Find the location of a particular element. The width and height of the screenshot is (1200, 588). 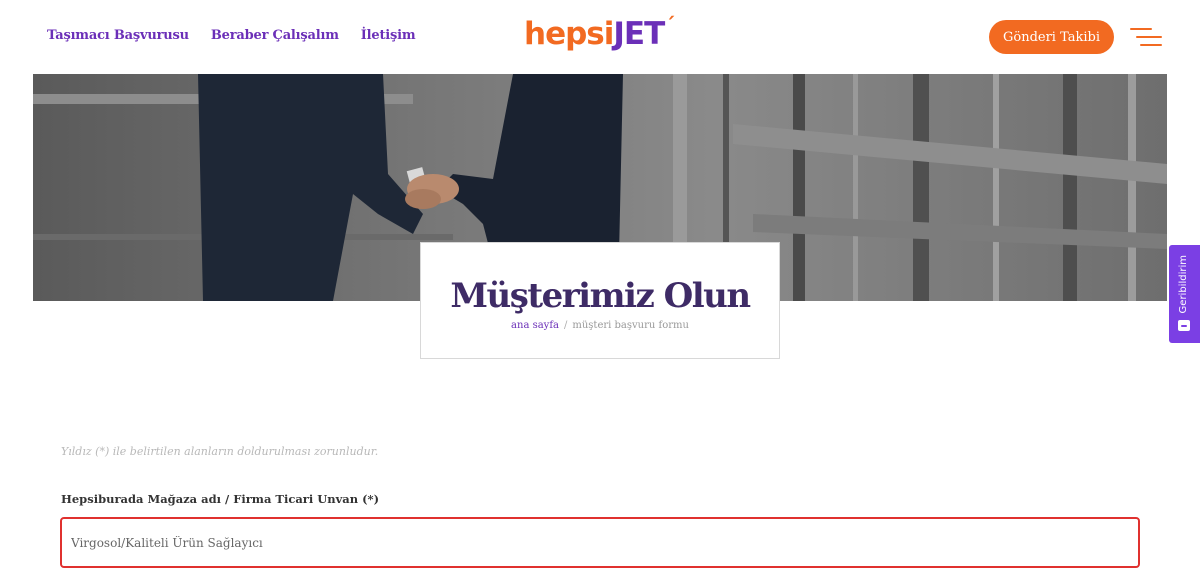

store-name-input is located at coordinates (600, 542).